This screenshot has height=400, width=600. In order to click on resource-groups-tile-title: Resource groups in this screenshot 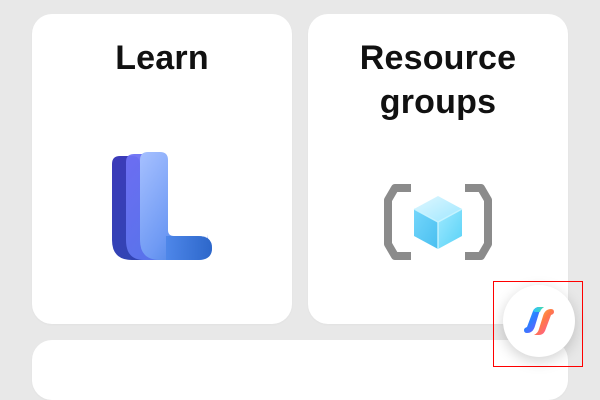, I will do `click(438, 80)`.